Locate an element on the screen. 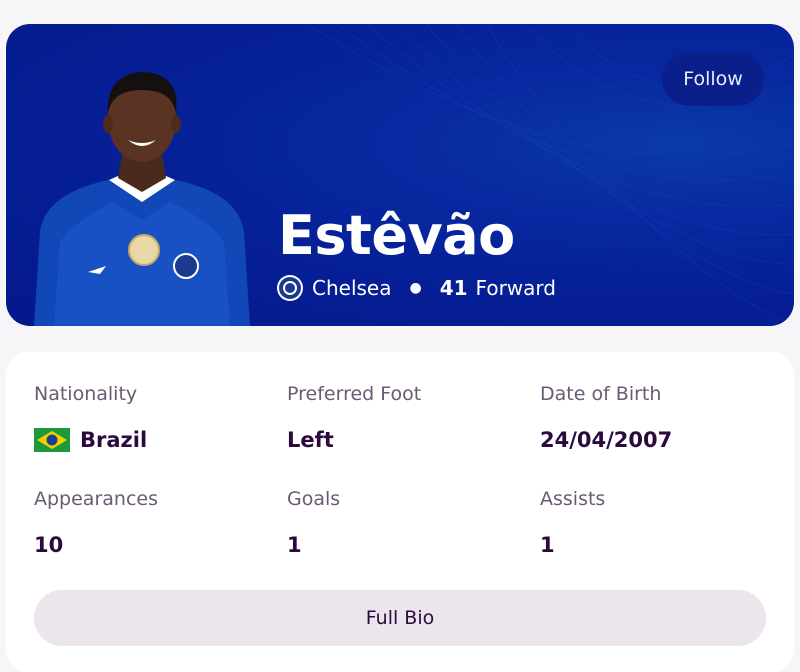 This screenshot has height=672, width=800. full-bio-button: Full Bio is located at coordinates (400, 618).